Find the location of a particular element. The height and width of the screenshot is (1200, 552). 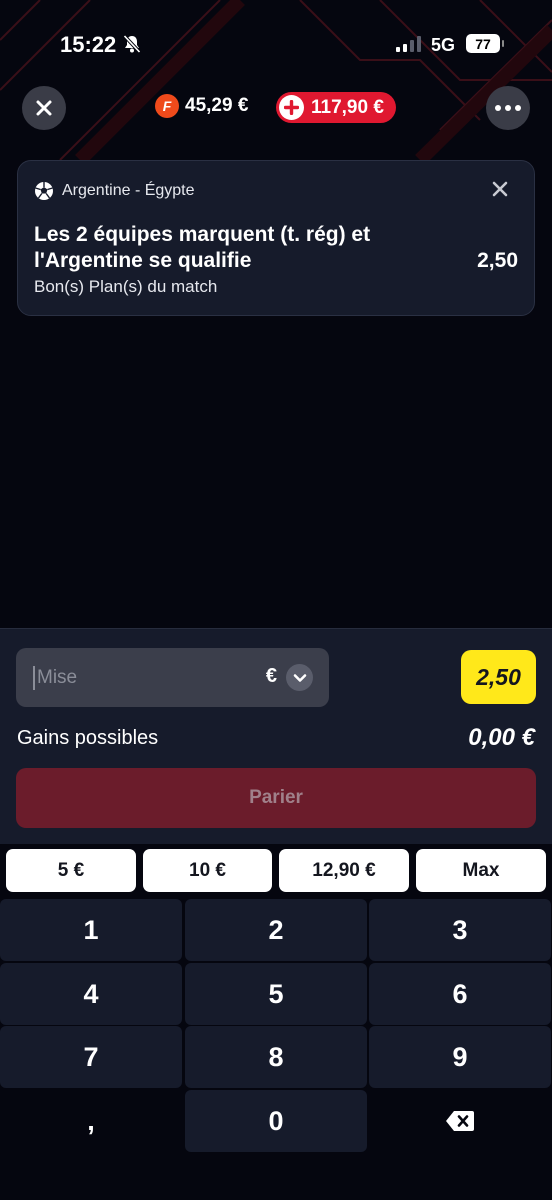

silent-bell-icon is located at coordinates (132, 44).